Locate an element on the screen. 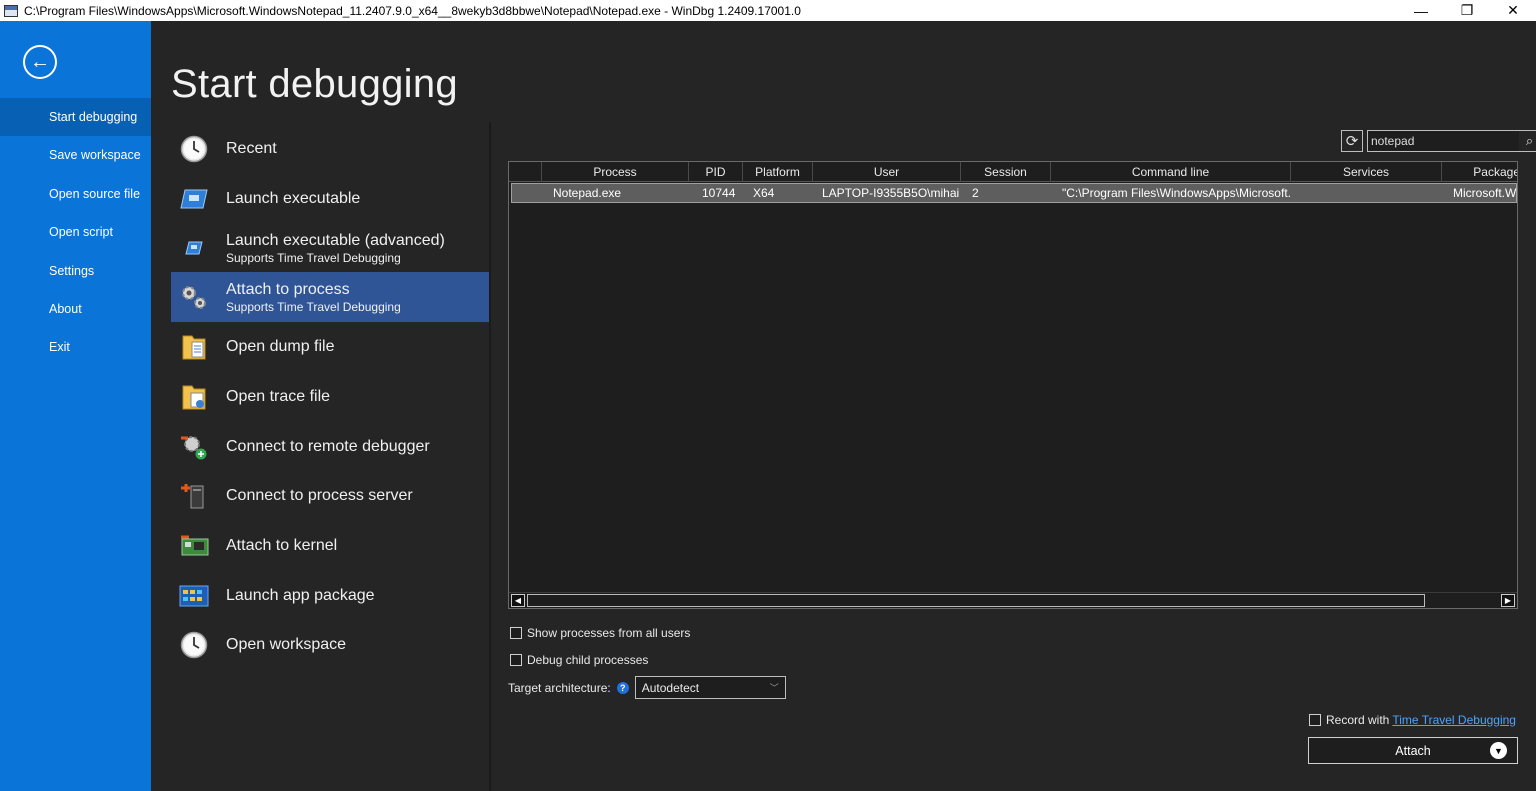  sidebar-item-open-source-file: Open source file is located at coordinates (75, 194).